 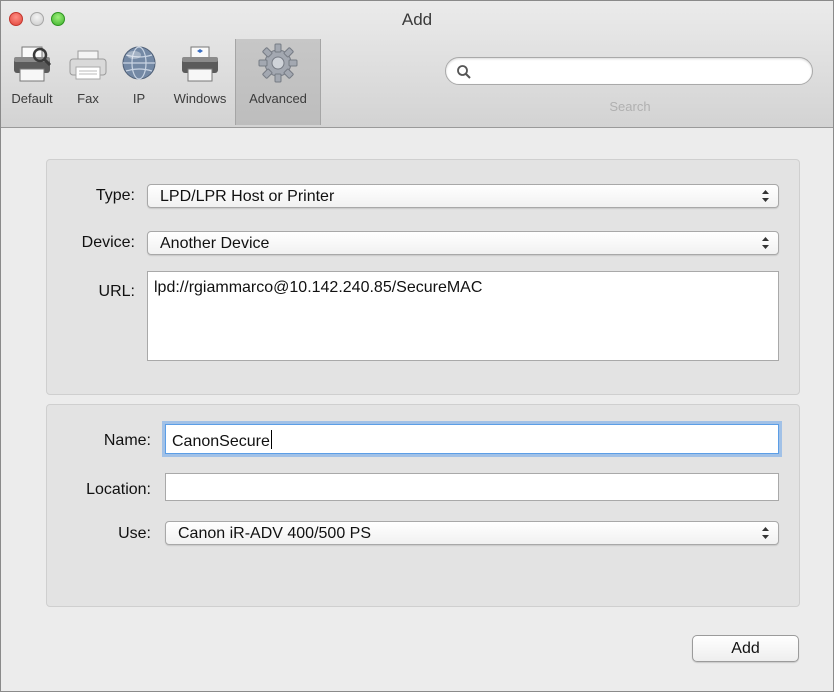 I want to click on tab-windows: Windows, so click(x=200, y=82).